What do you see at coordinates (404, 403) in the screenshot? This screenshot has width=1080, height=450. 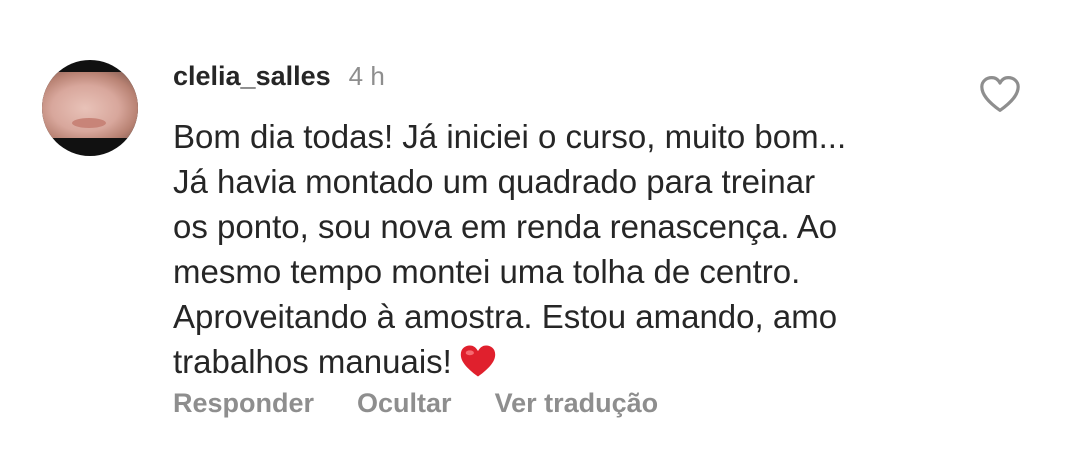 I see `hide-button: Ocultar` at bounding box center [404, 403].